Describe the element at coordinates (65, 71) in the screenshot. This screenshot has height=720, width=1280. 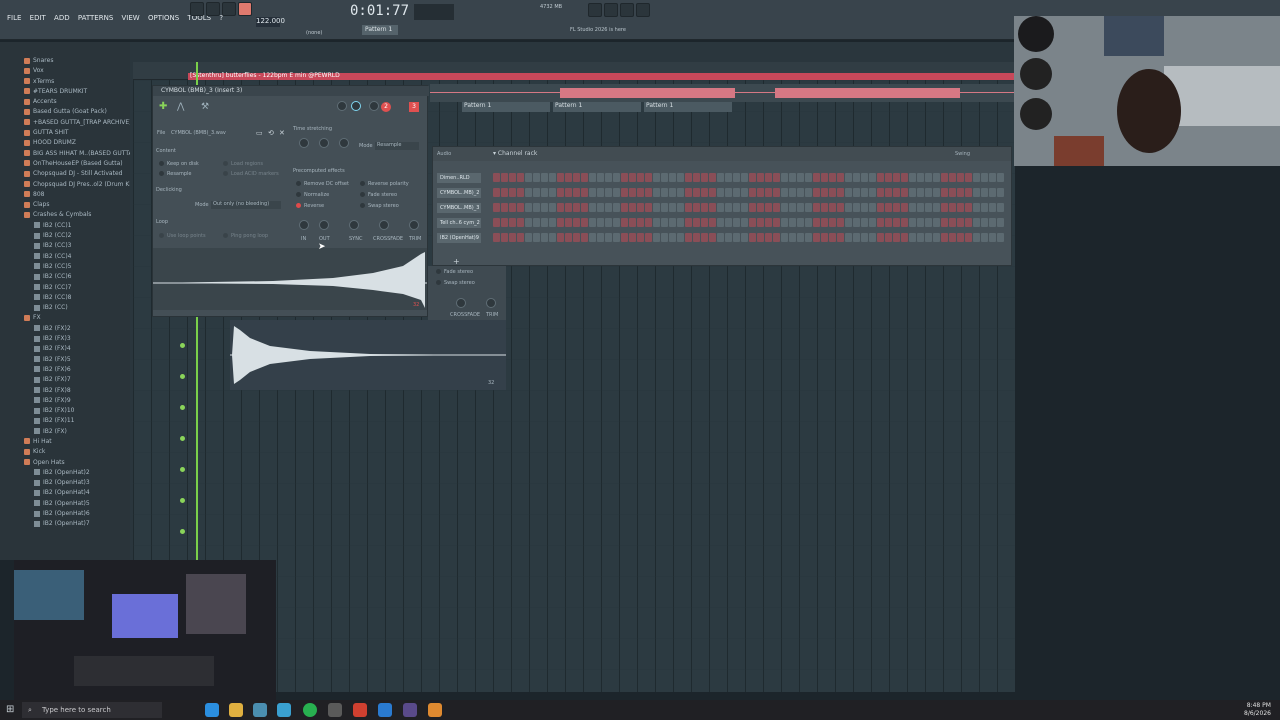
I see `browser-item: Vox` at that location.